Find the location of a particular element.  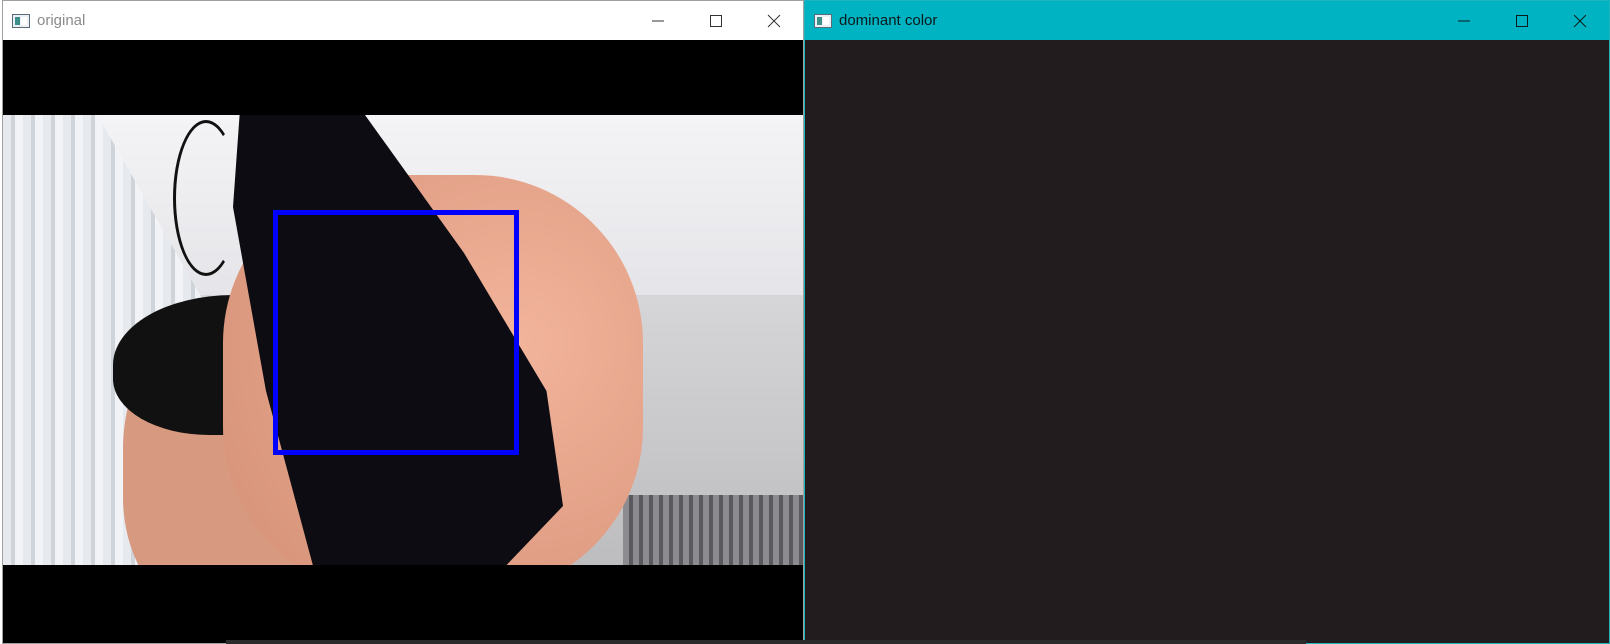

window-title: original is located at coordinates (61, 20).